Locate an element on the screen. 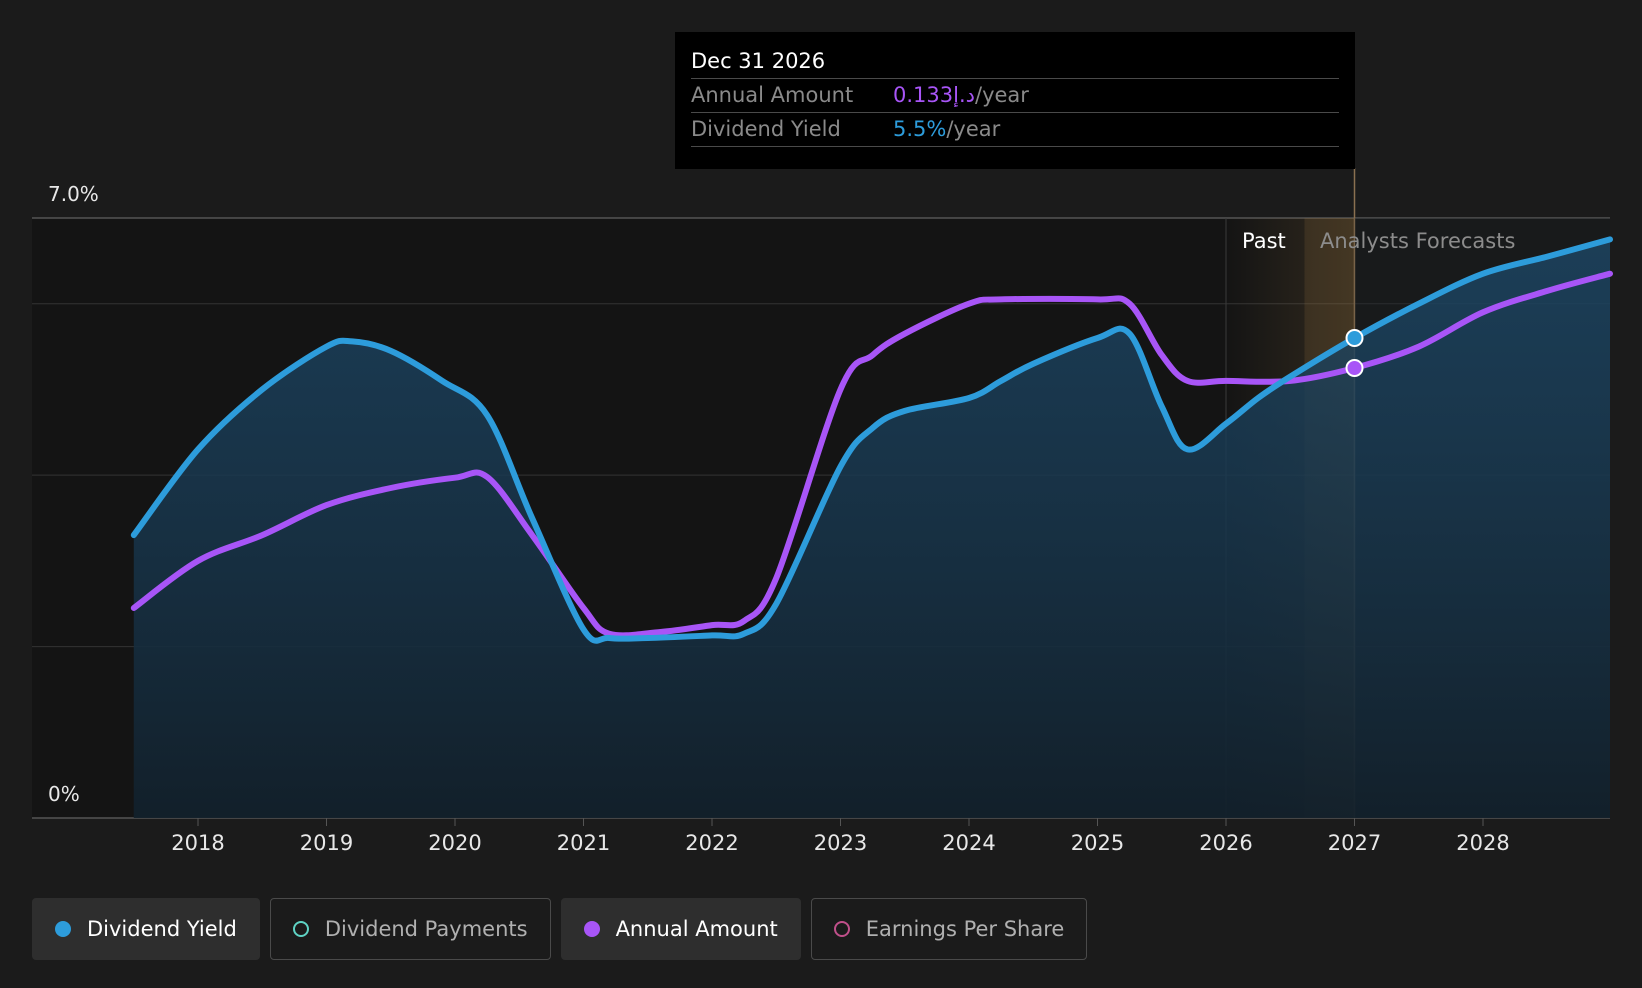 This screenshot has height=988, width=1642. tooltip-row-dividend-yield: Dividend Yield 5.5%/year is located at coordinates (1015, 129).